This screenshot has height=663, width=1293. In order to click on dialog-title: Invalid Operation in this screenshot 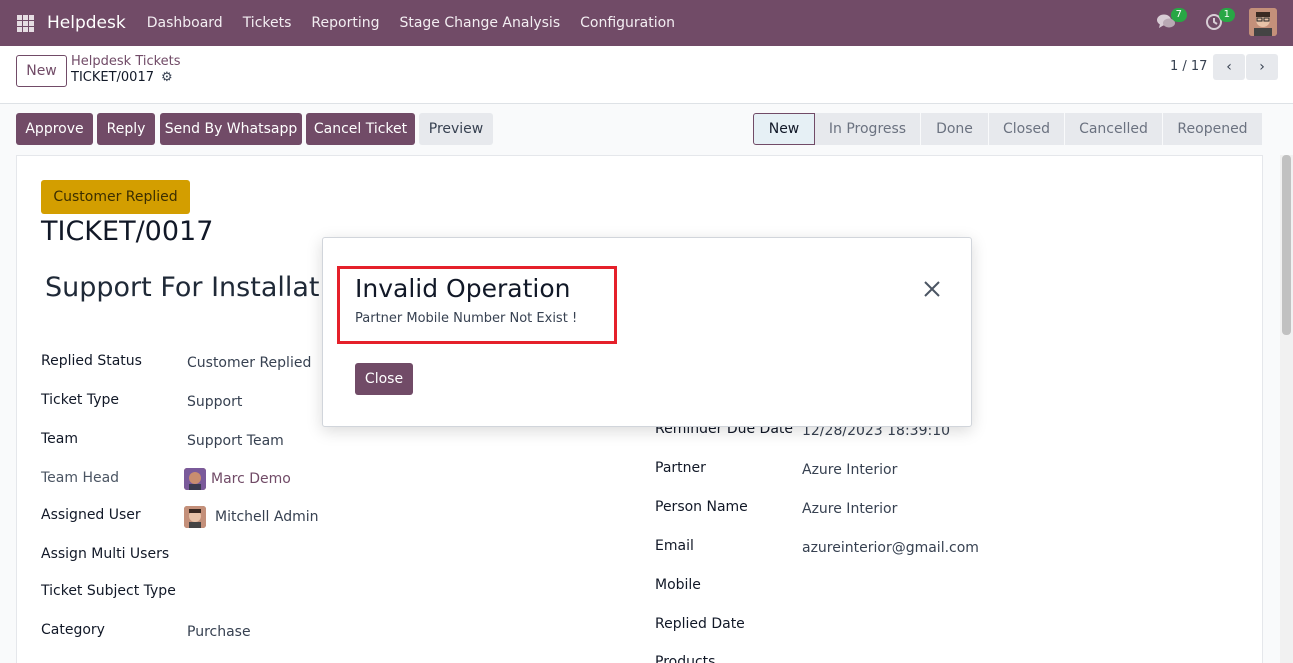, I will do `click(463, 288)`.